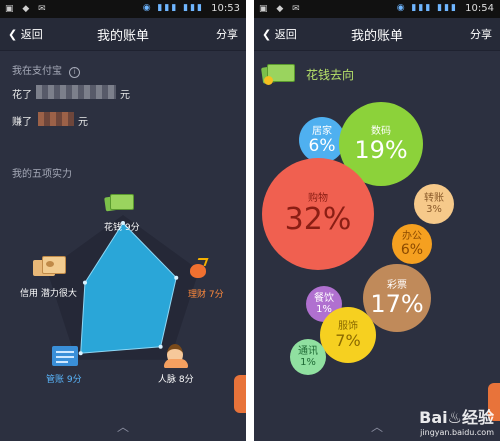  What do you see at coordinates (479, 8) in the screenshot?
I see `status-time: 10:54` at bounding box center [479, 8].